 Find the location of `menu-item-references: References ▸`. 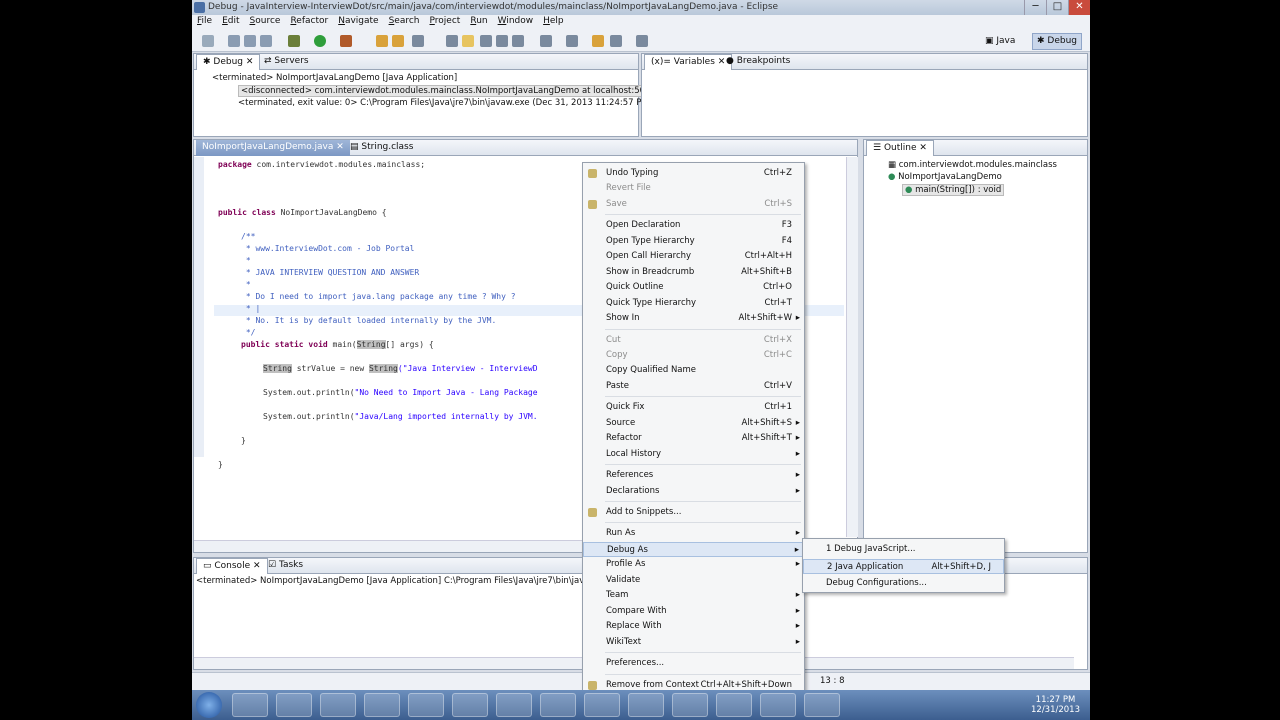

menu-item-references: References ▸ is located at coordinates (693, 475).